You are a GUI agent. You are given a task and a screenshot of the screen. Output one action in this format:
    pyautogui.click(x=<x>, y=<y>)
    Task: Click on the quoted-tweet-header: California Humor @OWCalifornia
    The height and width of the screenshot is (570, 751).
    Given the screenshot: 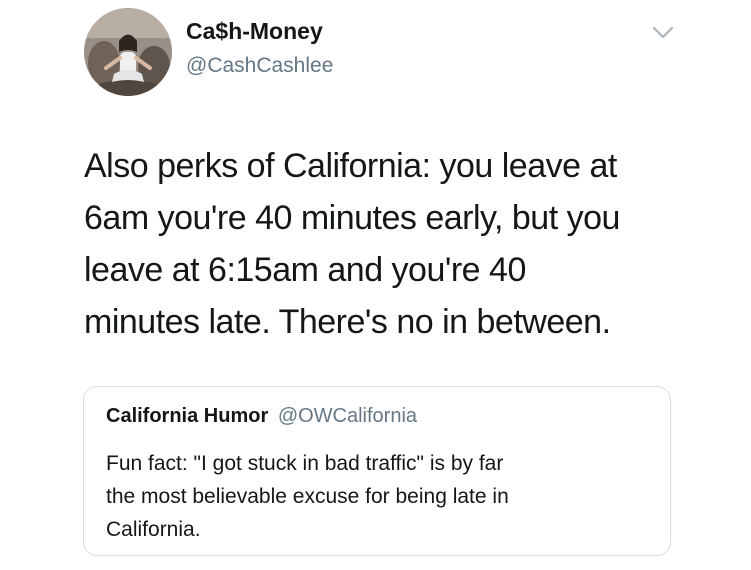 What is the action you would take?
    pyautogui.click(x=261, y=416)
    